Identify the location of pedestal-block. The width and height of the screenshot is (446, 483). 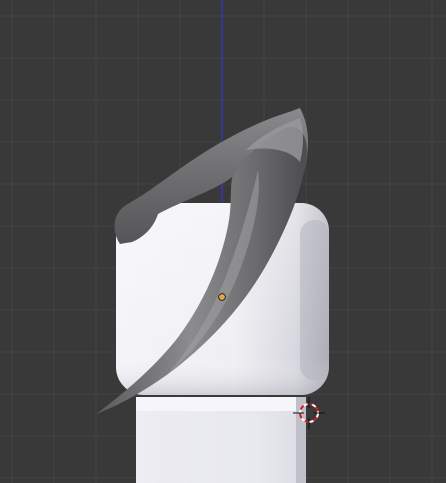
(221, 440).